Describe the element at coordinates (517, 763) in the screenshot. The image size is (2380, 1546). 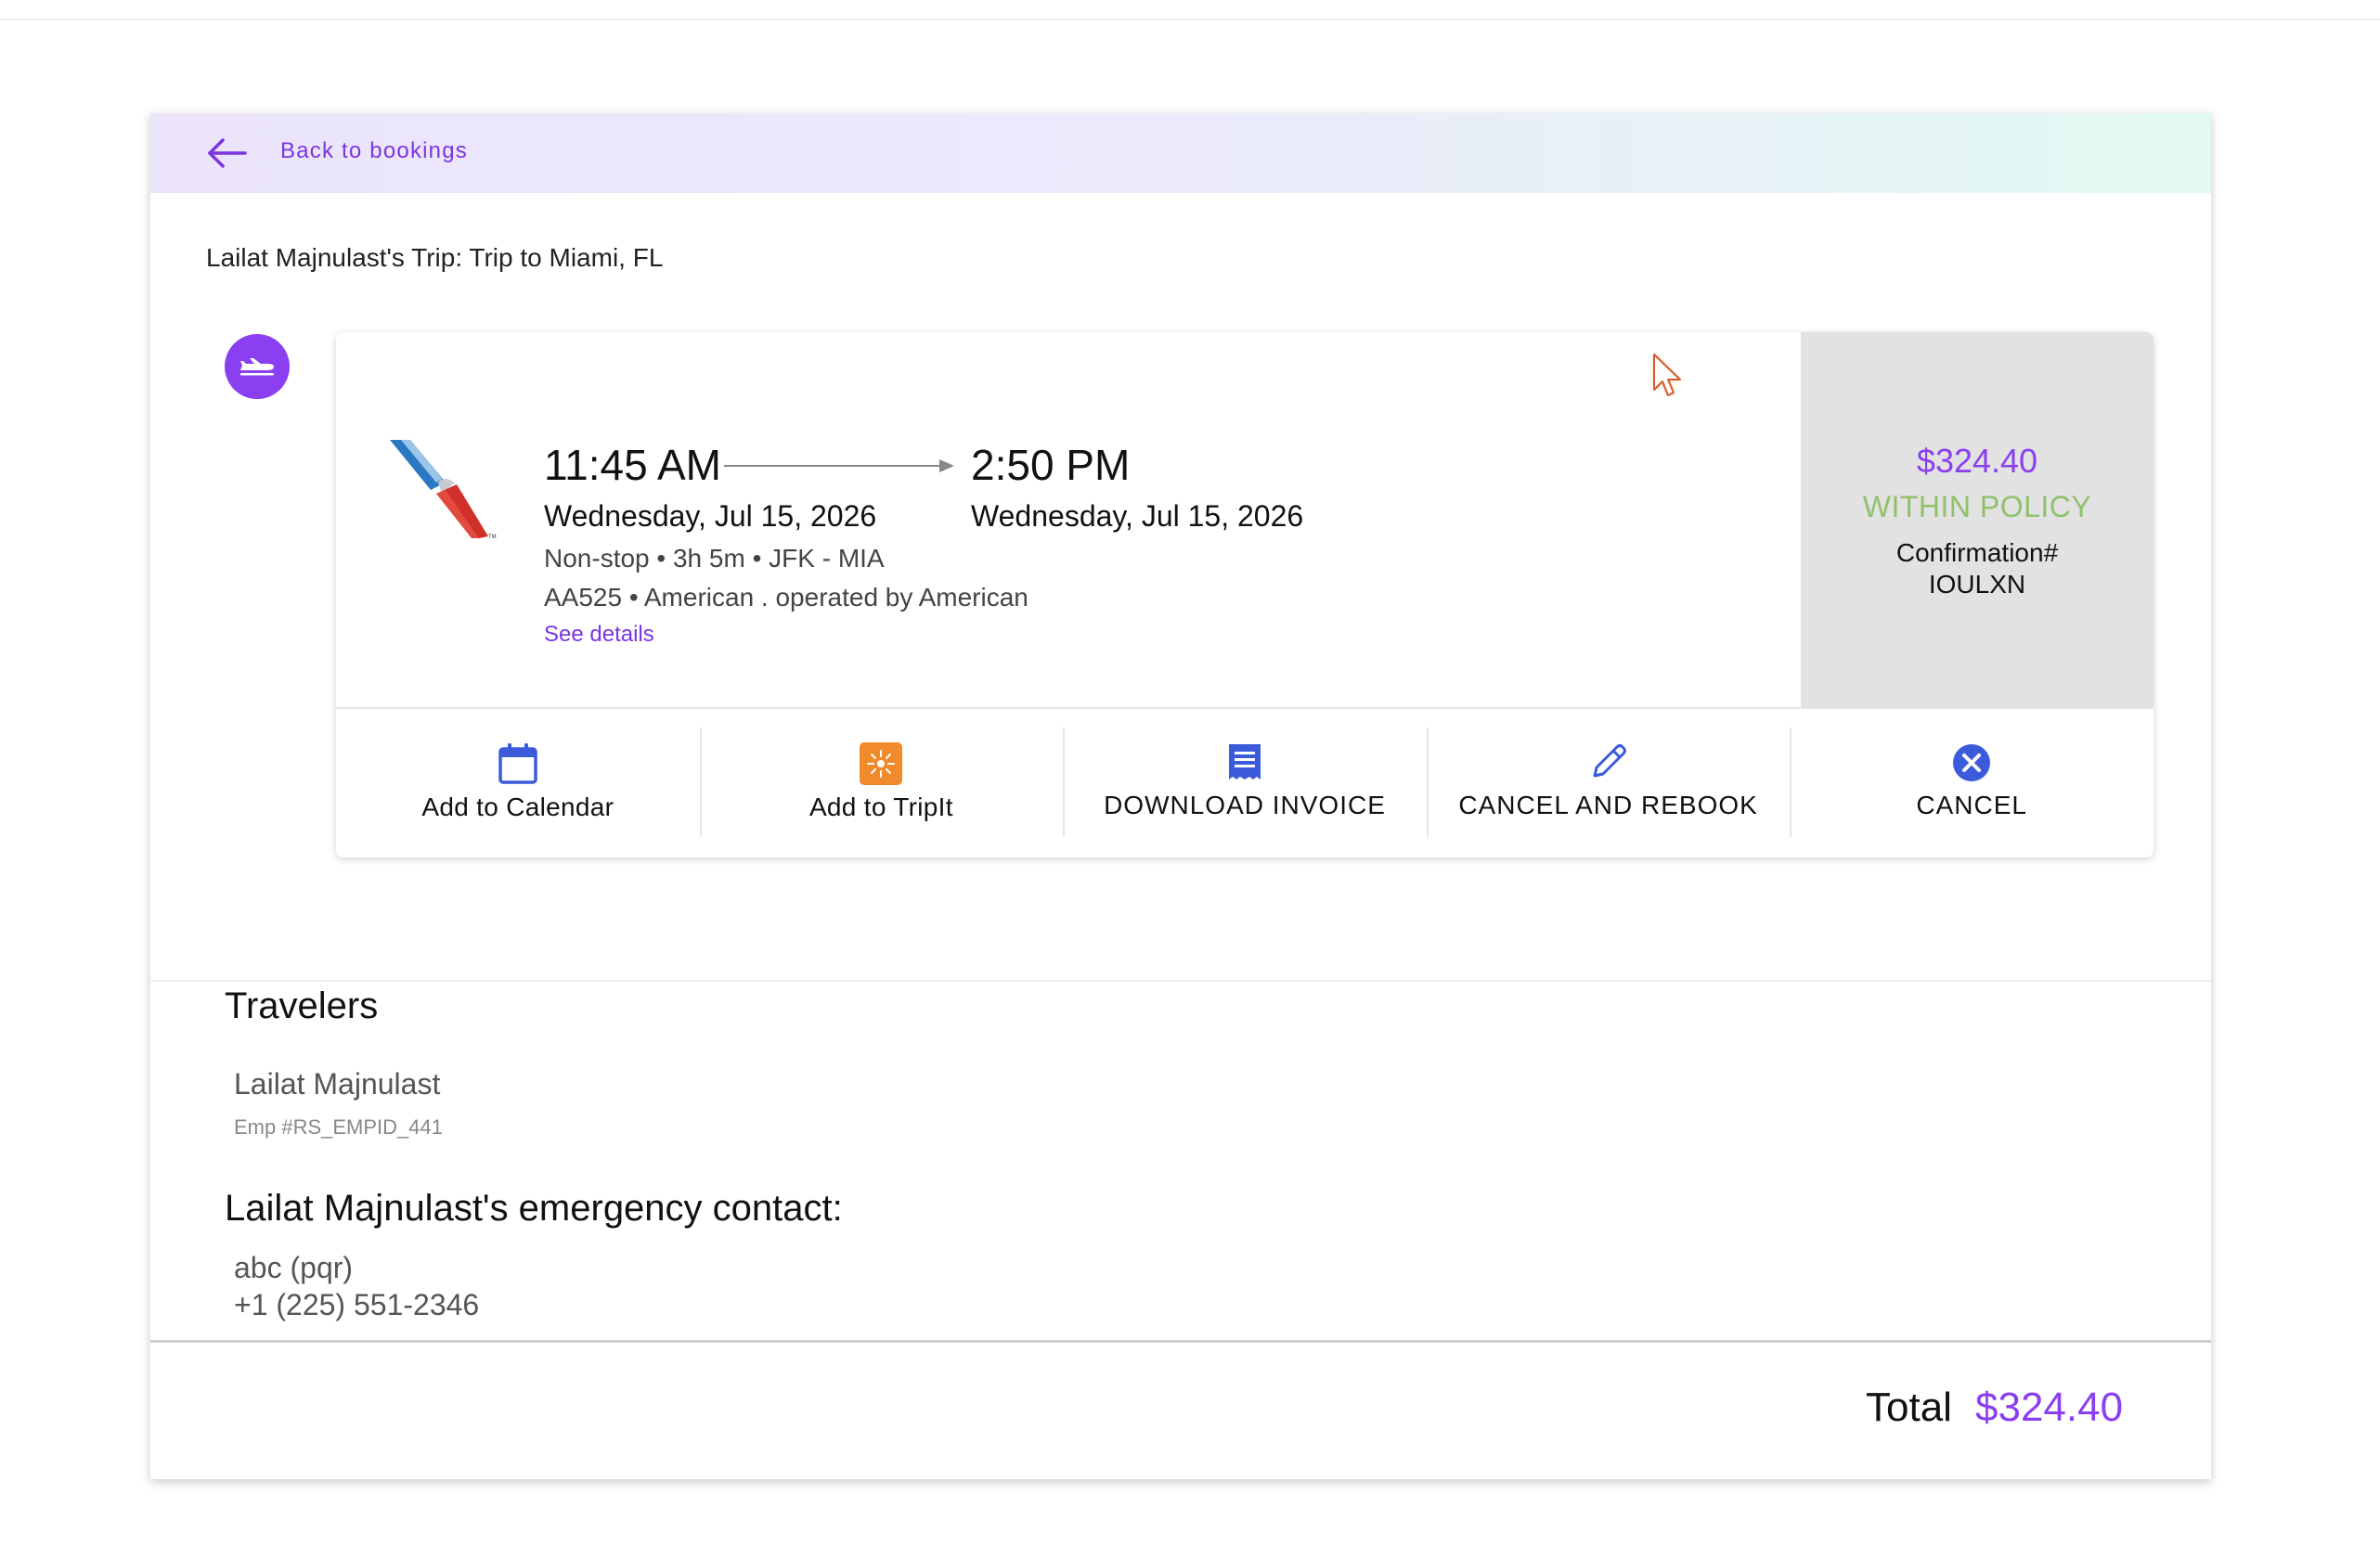
I see `calendar-icon` at that location.